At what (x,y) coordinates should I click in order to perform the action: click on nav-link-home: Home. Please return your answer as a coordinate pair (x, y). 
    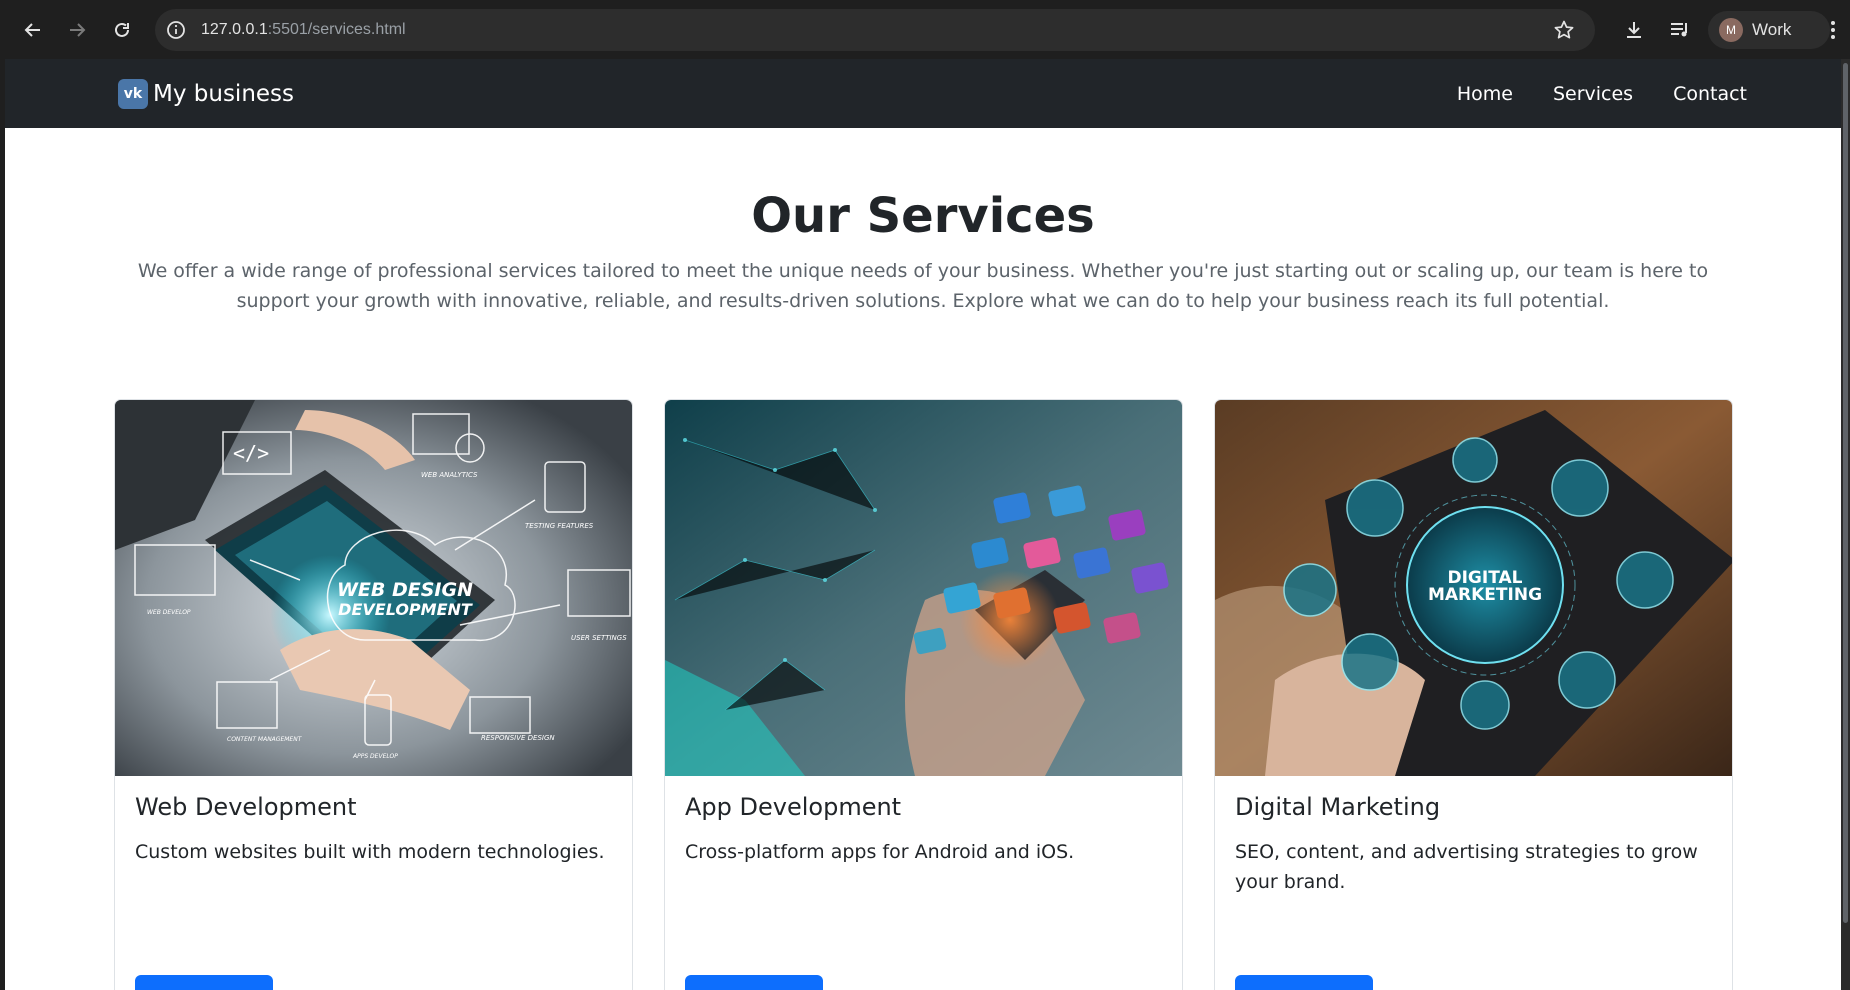
    Looking at the image, I should click on (1485, 94).